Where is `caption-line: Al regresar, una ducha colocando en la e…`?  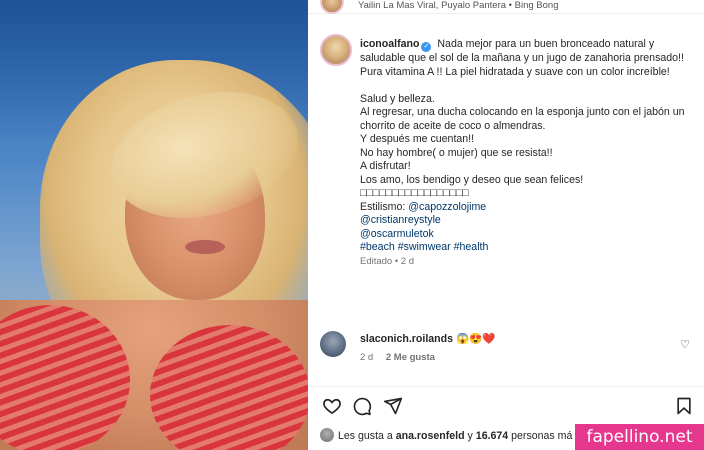
caption-line: Al regresar, una ducha colocando en la e… is located at coordinates (522, 119).